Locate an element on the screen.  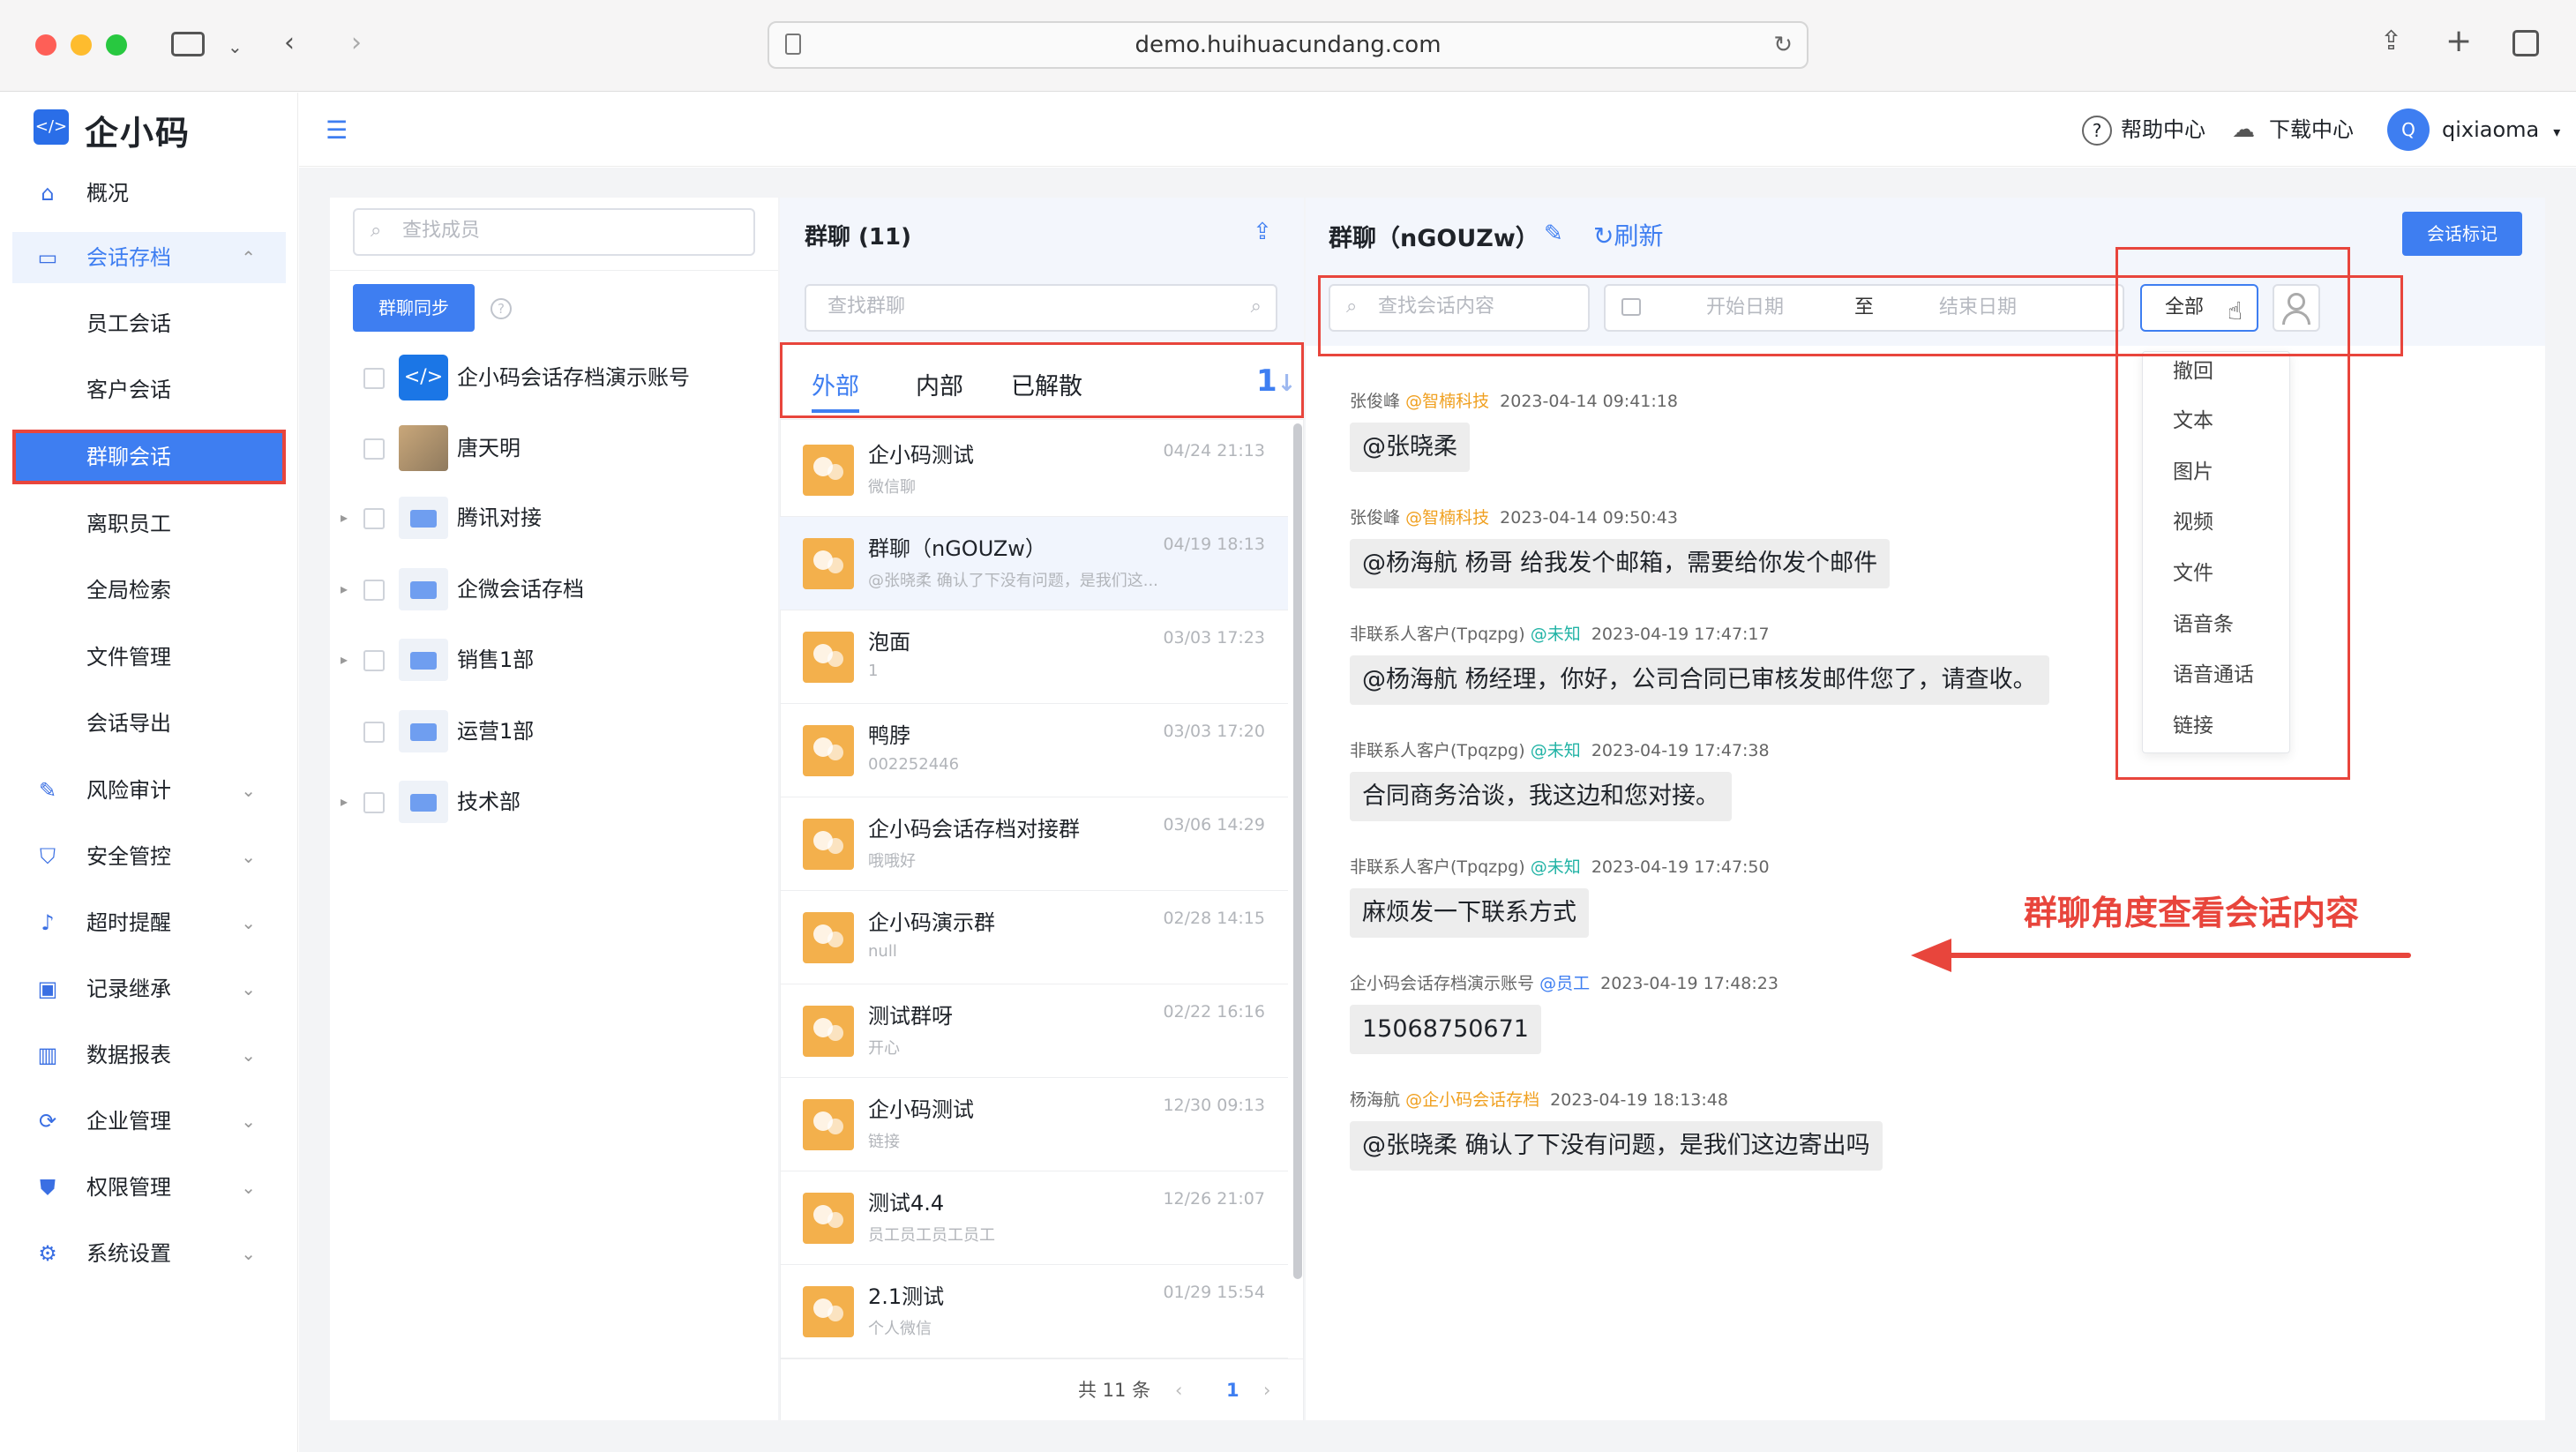
menu-collapse-icon: ☰ is located at coordinates (337, 130).